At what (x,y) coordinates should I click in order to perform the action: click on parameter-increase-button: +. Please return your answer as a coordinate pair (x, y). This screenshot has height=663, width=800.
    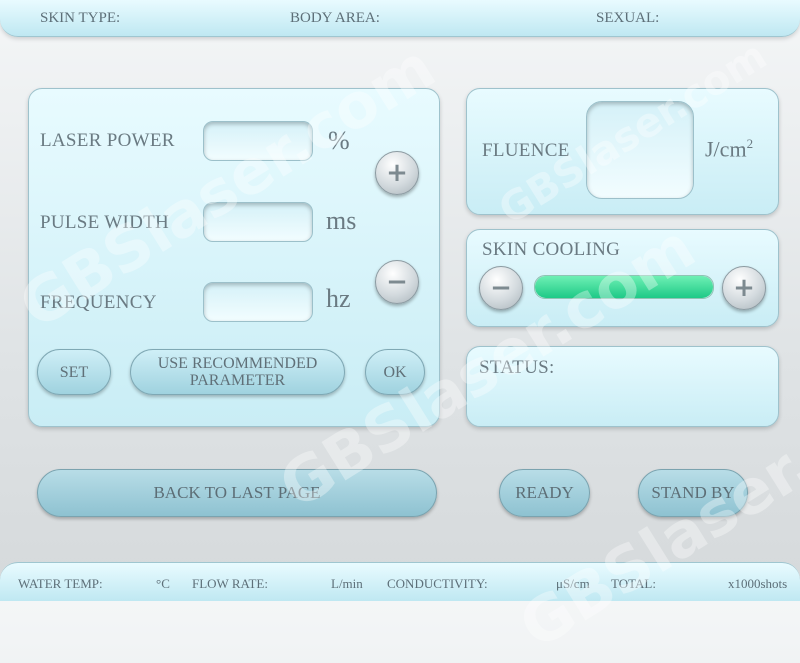
    Looking at the image, I should click on (397, 173).